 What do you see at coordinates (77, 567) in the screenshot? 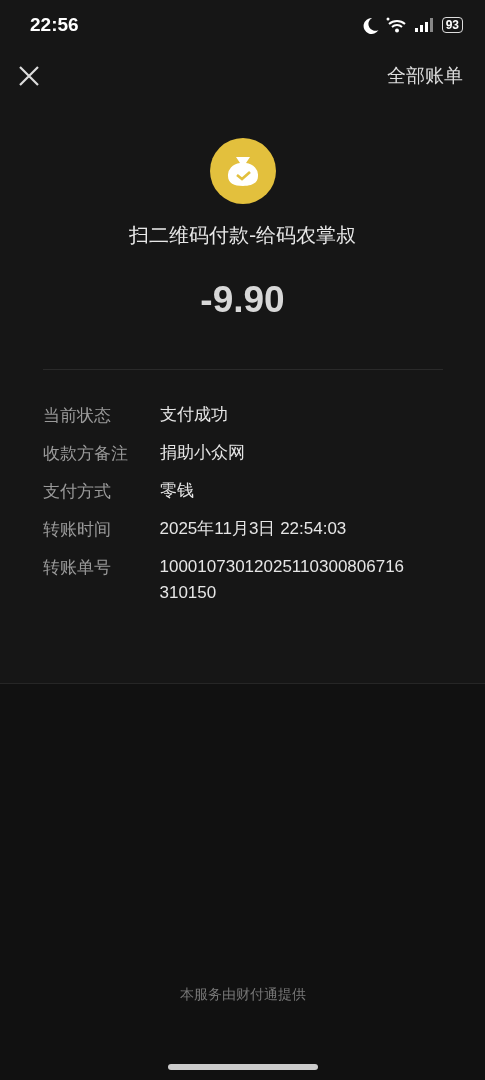
I see `detail-label: 转账单号` at bounding box center [77, 567].